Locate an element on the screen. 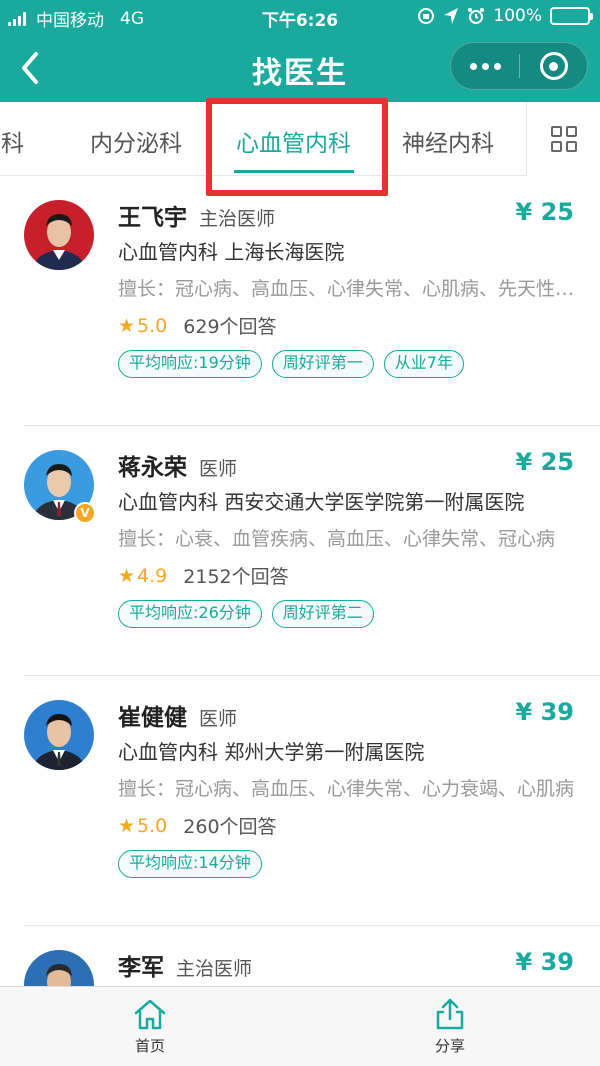 The width and height of the screenshot is (600, 1066). tag-list: 平均响应:14分钟 is located at coordinates (190, 864).